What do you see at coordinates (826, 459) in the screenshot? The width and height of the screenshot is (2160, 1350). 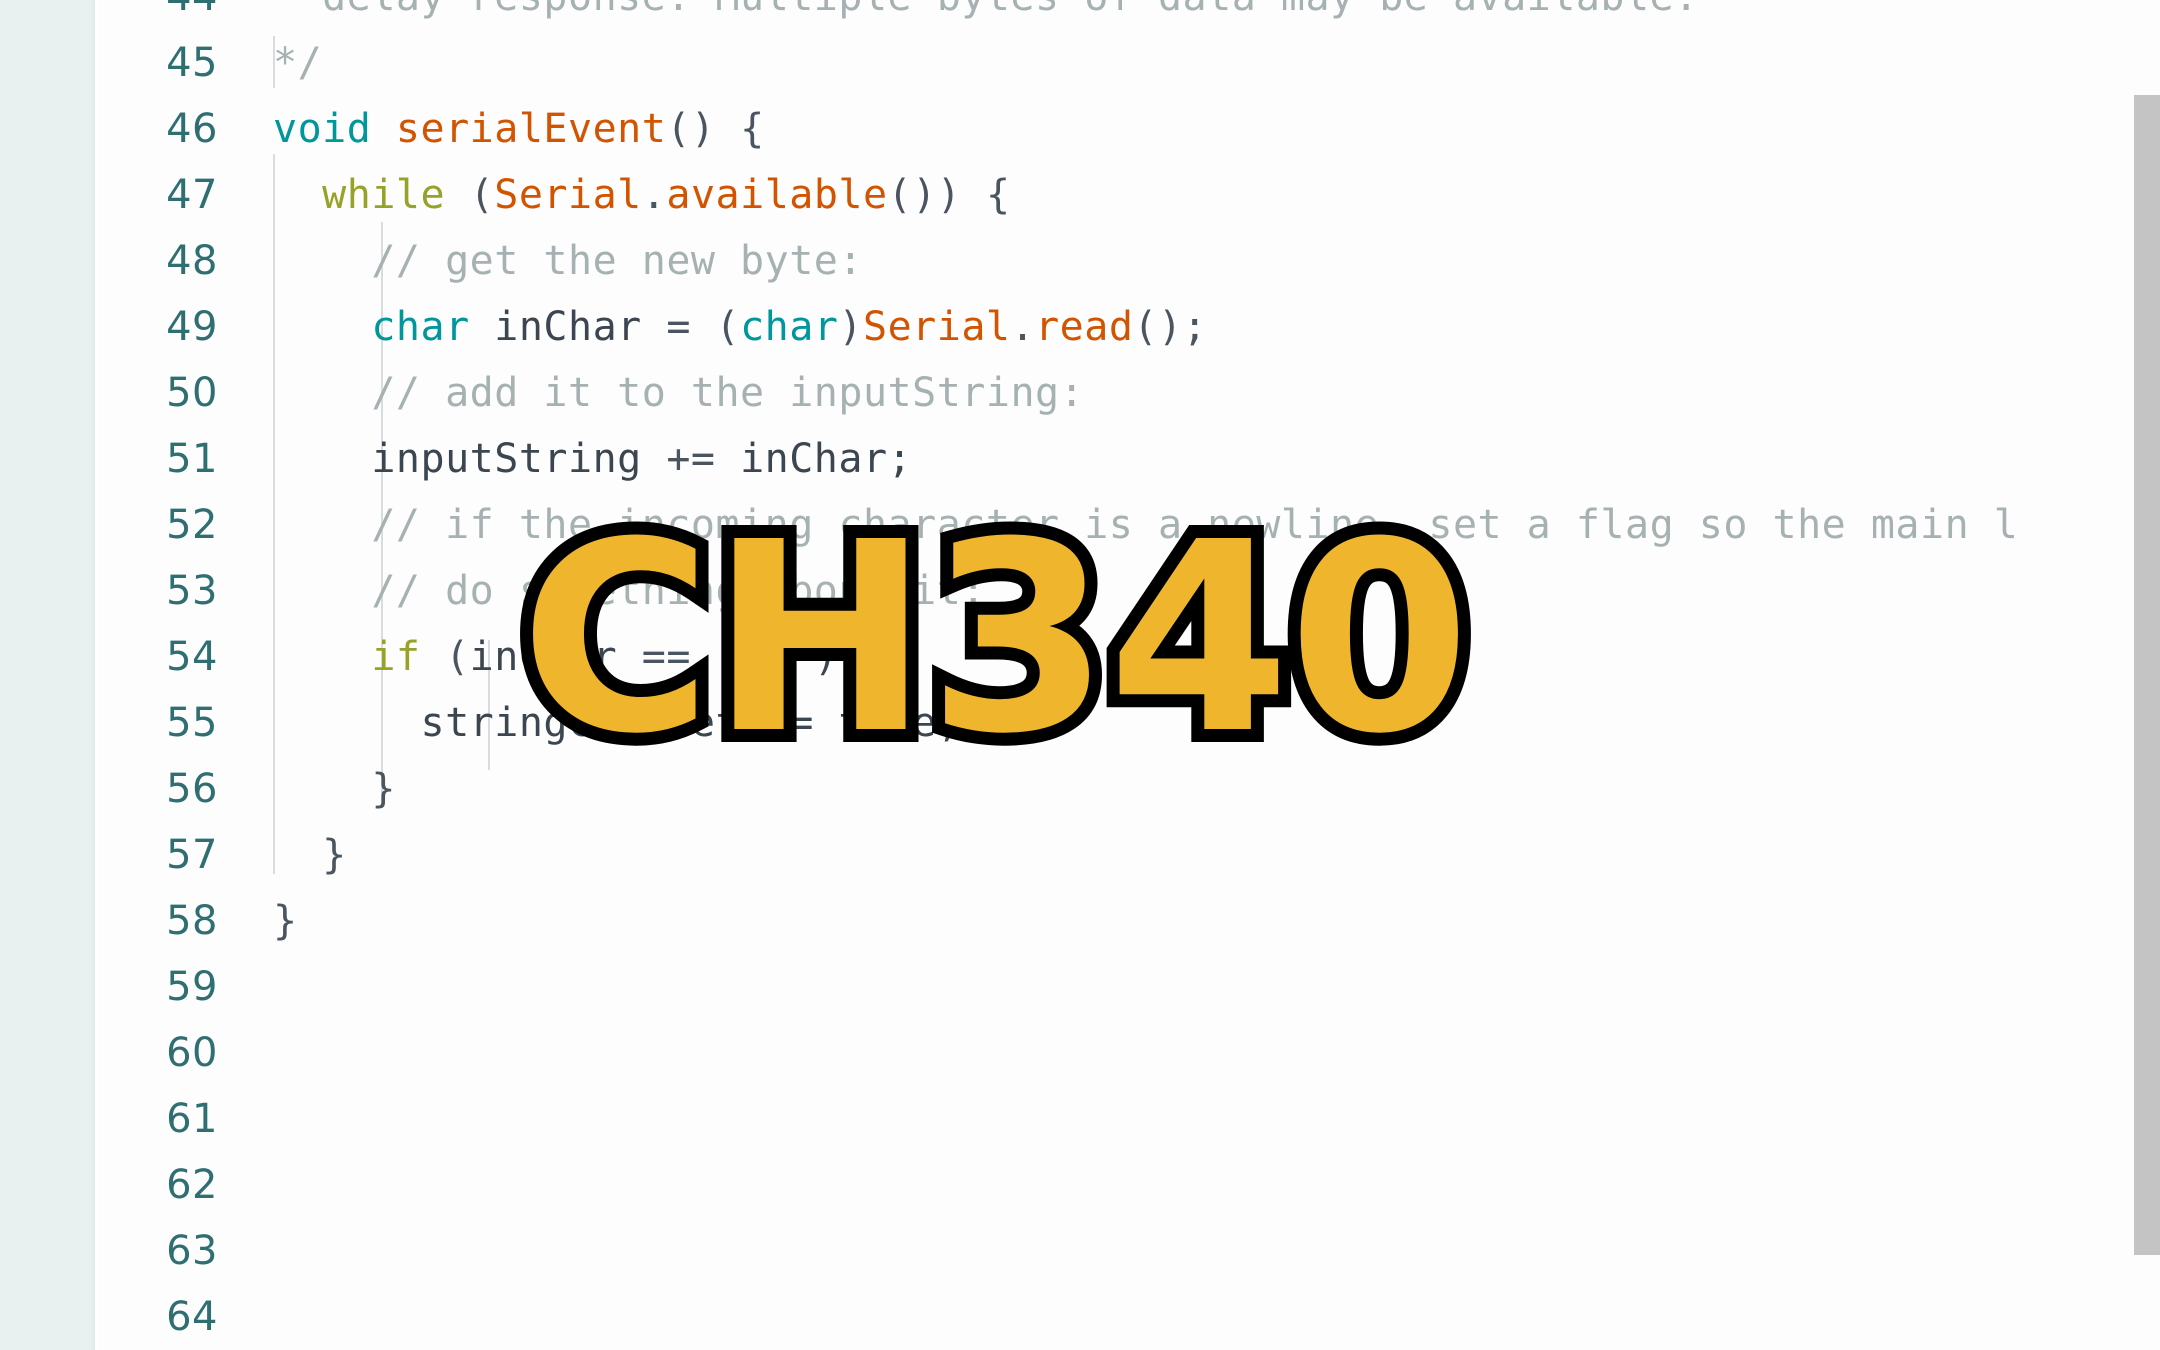 I see `code-token: inChar;` at bounding box center [826, 459].